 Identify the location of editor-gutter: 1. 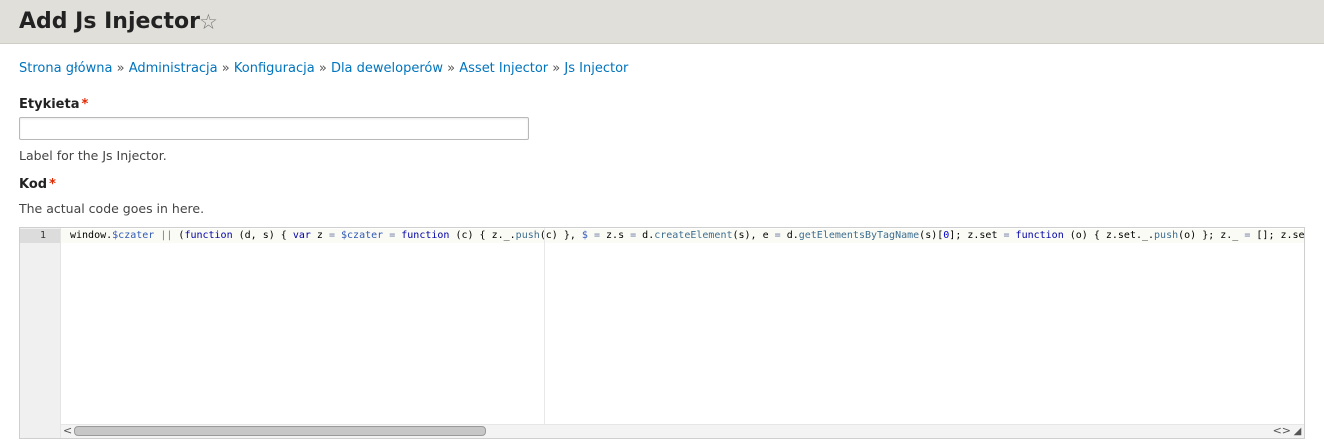
(40, 333).